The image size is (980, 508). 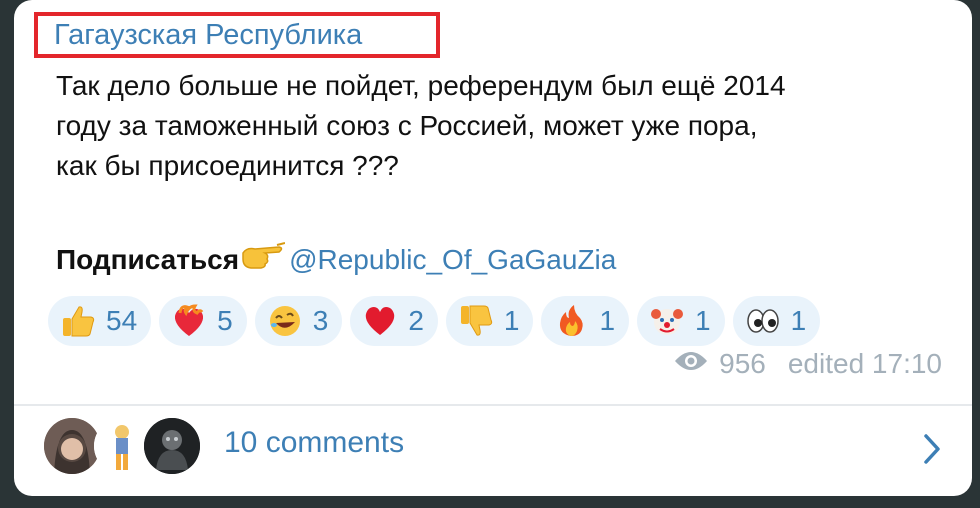 What do you see at coordinates (208, 35) in the screenshot?
I see `channel-name: Гагаузская Республика` at bounding box center [208, 35].